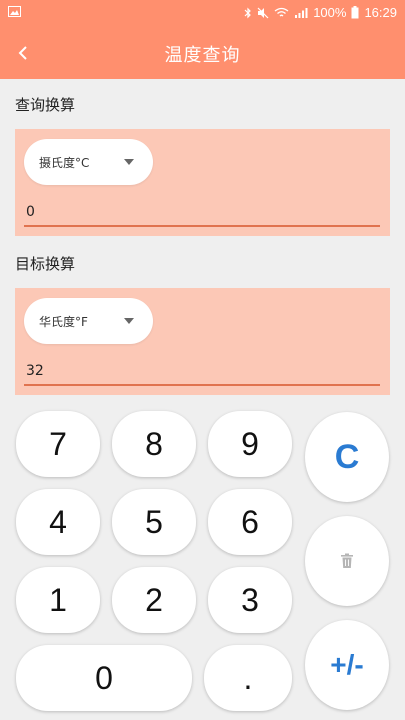  What do you see at coordinates (63, 322) in the screenshot?
I see `target-unit-label: 华氏度°F` at bounding box center [63, 322].